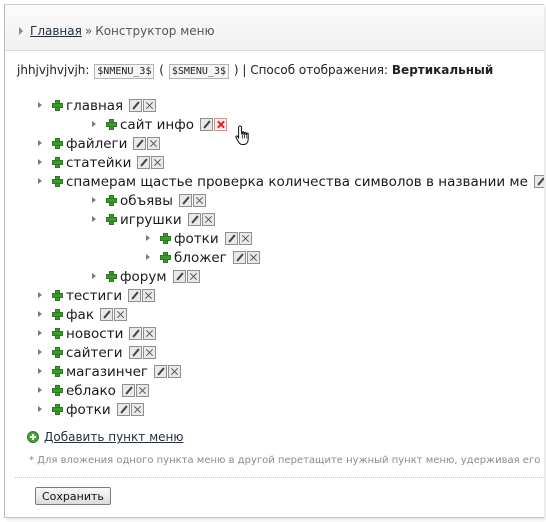 The width and height of the screenshot is (546, 522). Describe the element at coordinates (94, 334) in the screenshot. I see `menu-item-label: новости` at that location.